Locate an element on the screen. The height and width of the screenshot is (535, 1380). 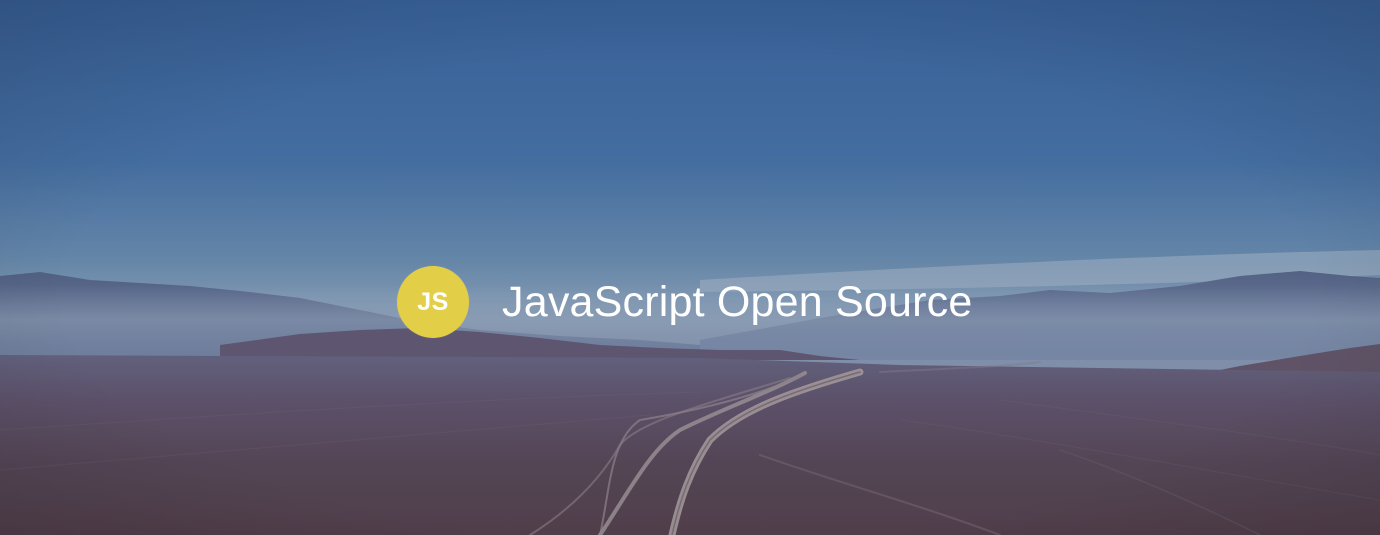
brand-lockup: JS JavaScript Open Source is located at coordinates (684, 302).